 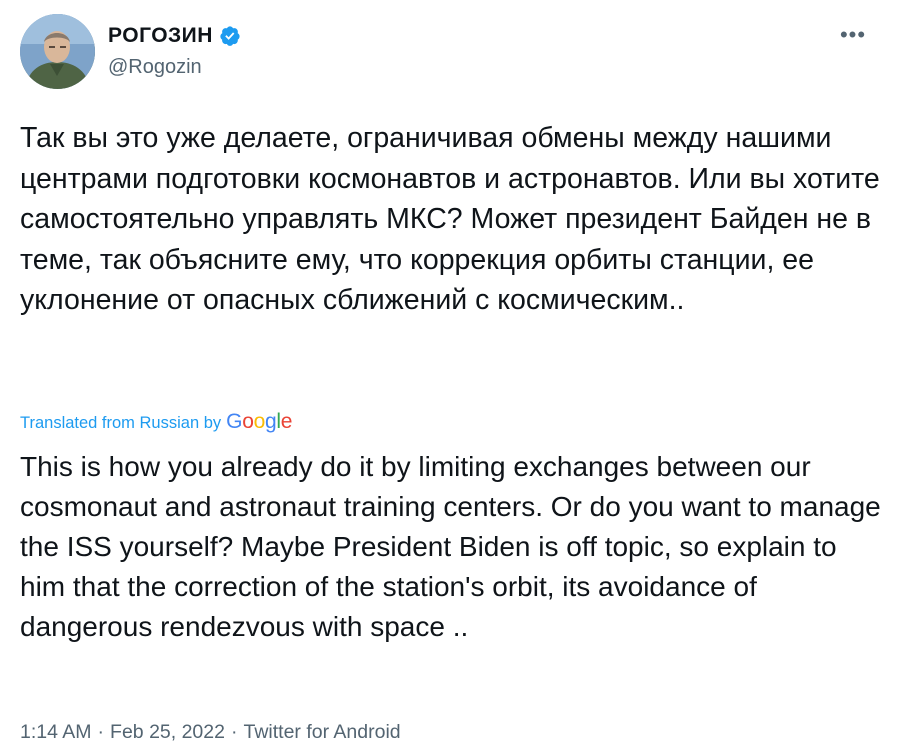 I want to click on tweet-time: 1:14 AM, so click(x=56, y=732).